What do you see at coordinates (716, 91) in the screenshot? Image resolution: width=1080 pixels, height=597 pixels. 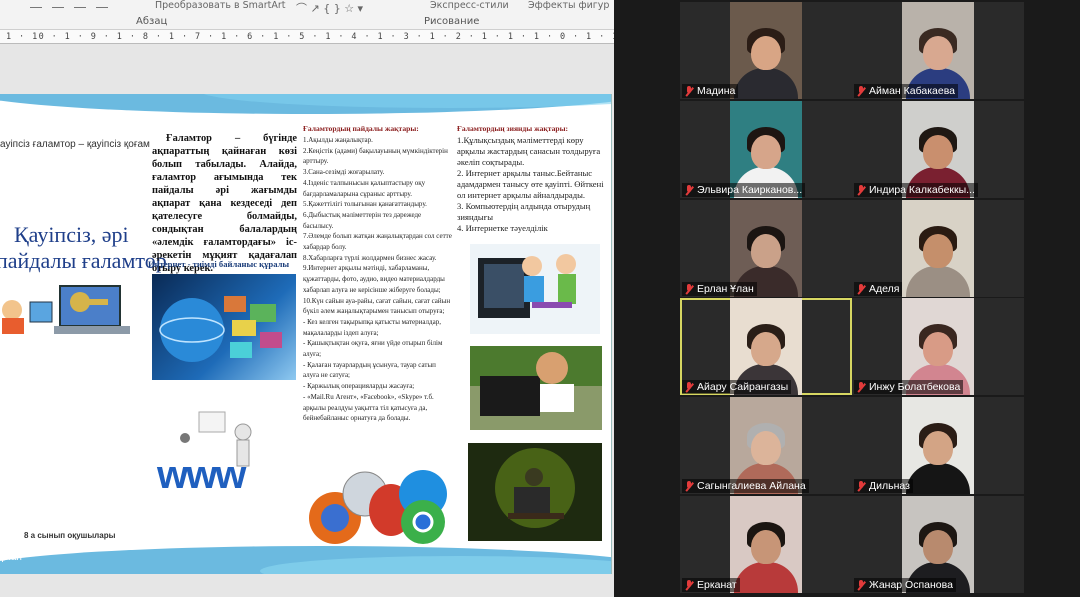 I see `participant-name: Мадина` at bounding box center [716, 91].